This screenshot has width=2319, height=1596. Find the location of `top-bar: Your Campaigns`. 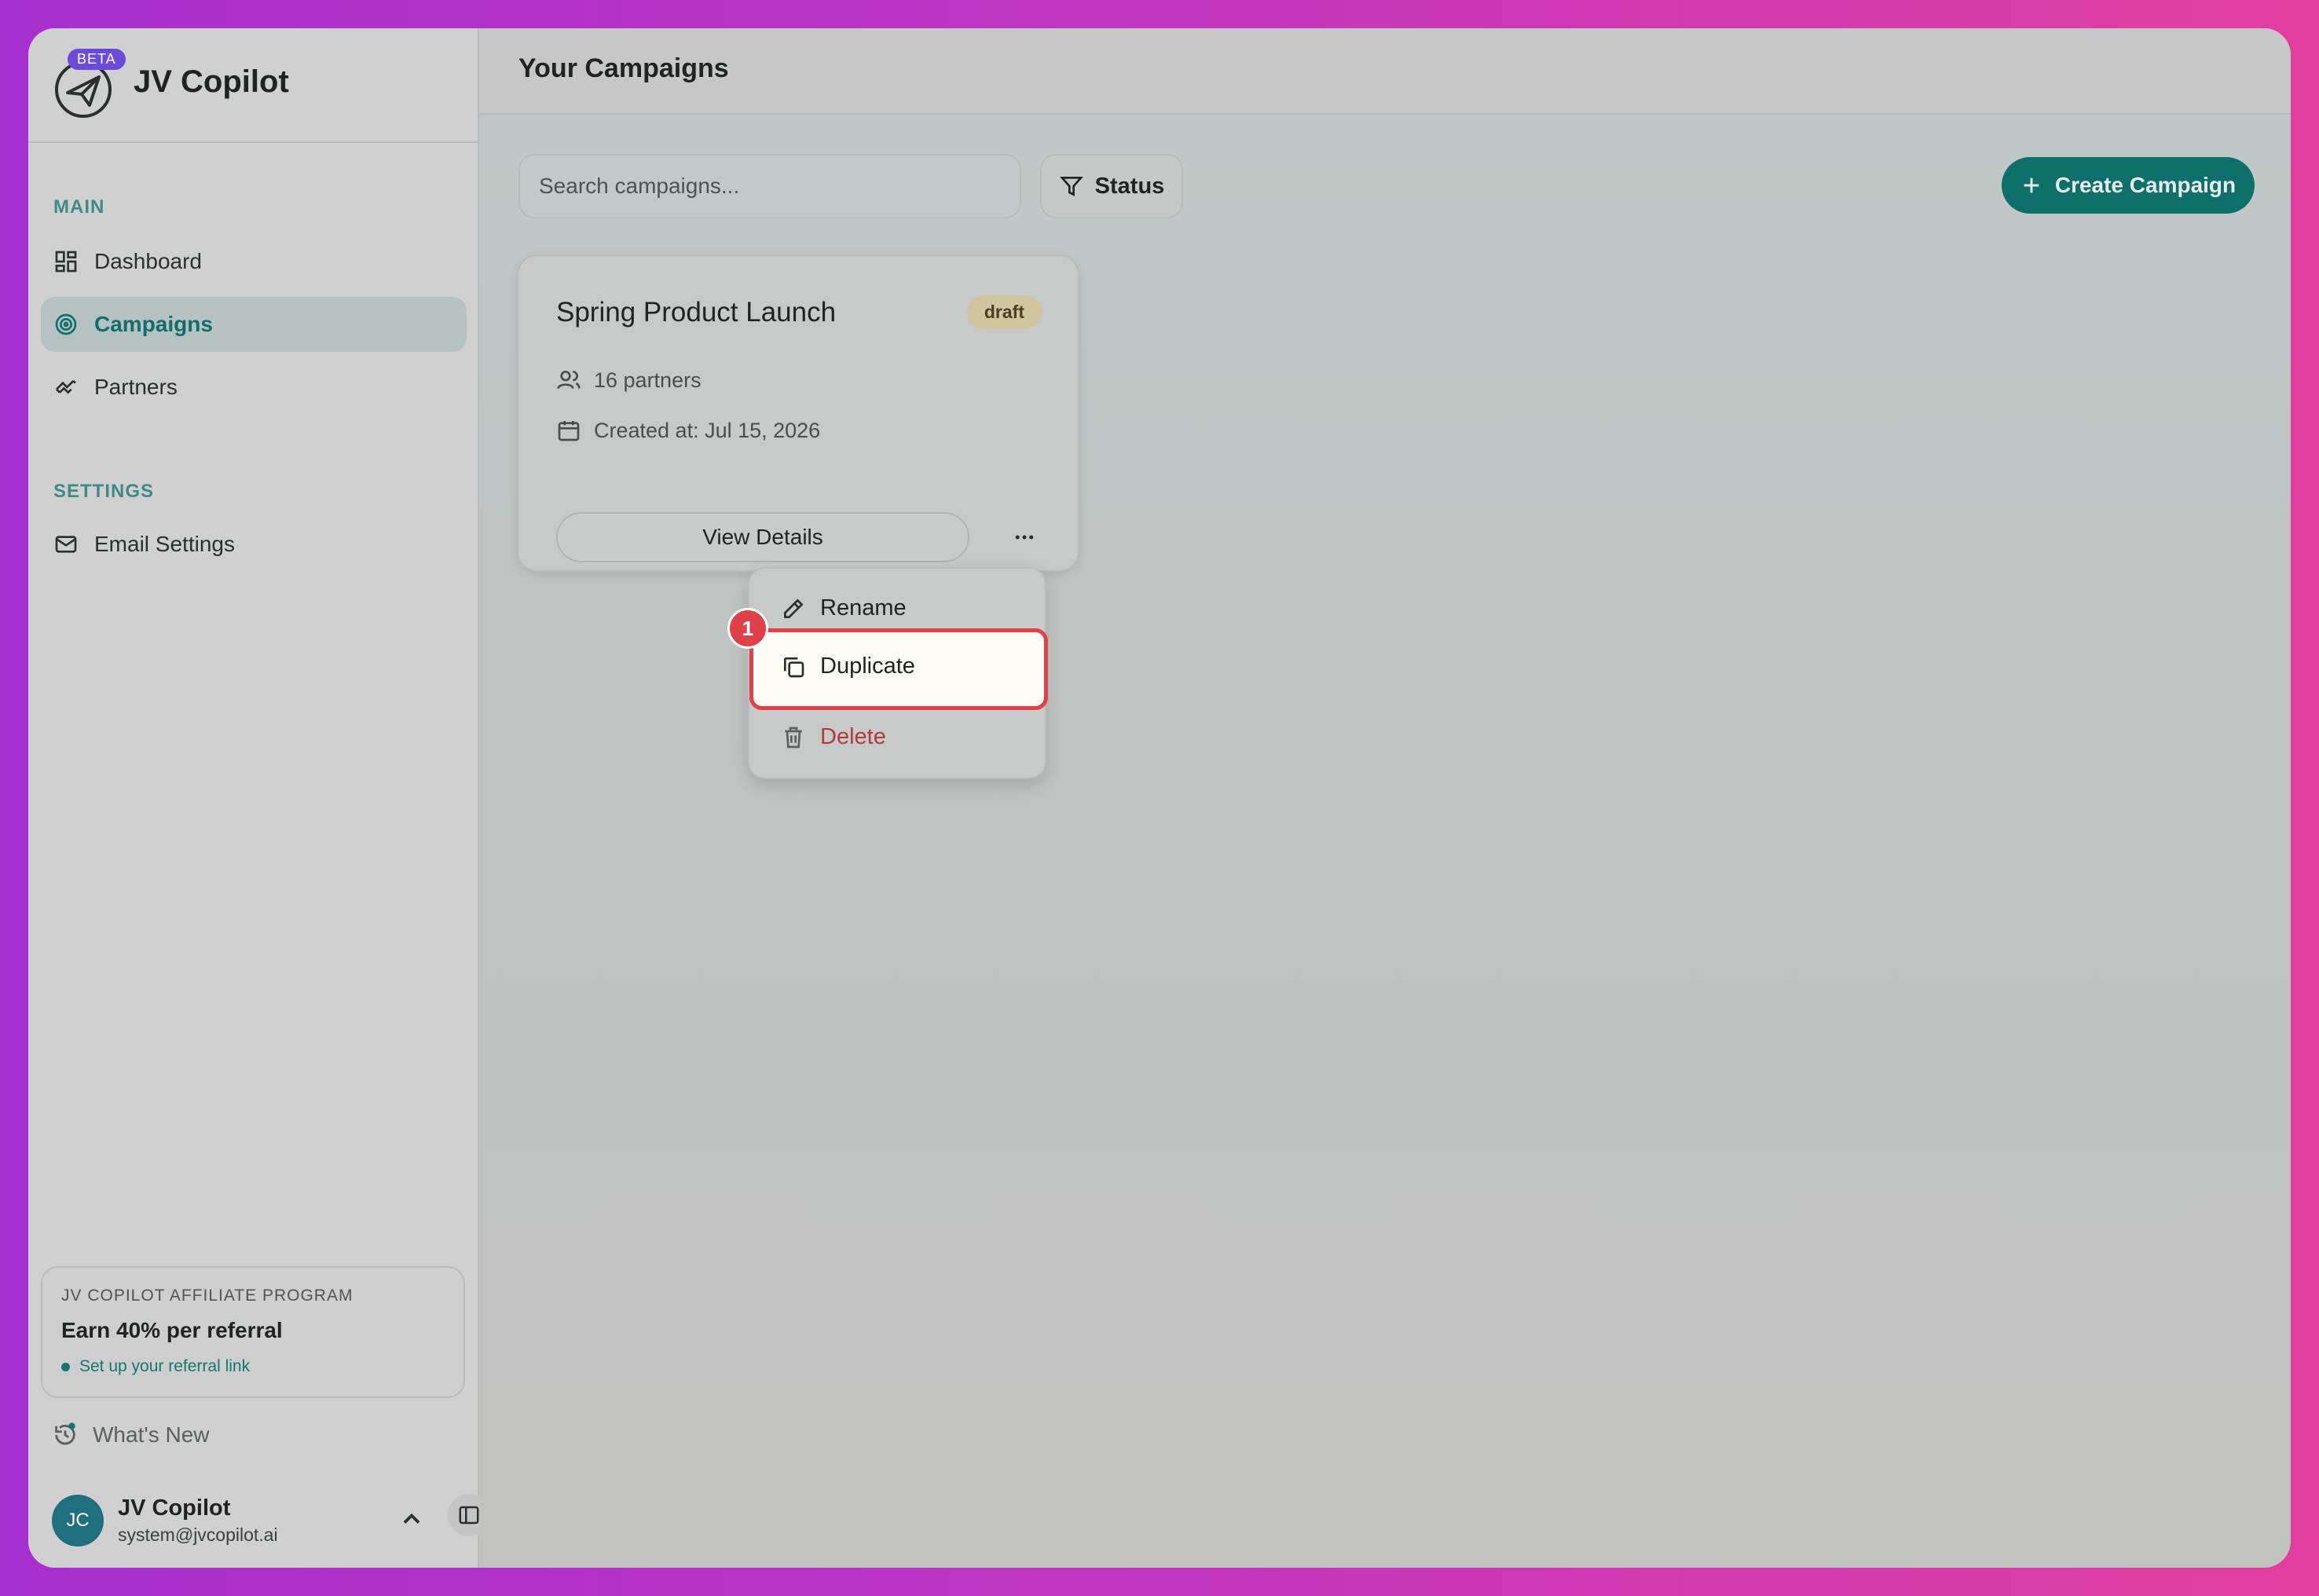

top-bar: Your Campaigns is located at coordinates (1385, 71).